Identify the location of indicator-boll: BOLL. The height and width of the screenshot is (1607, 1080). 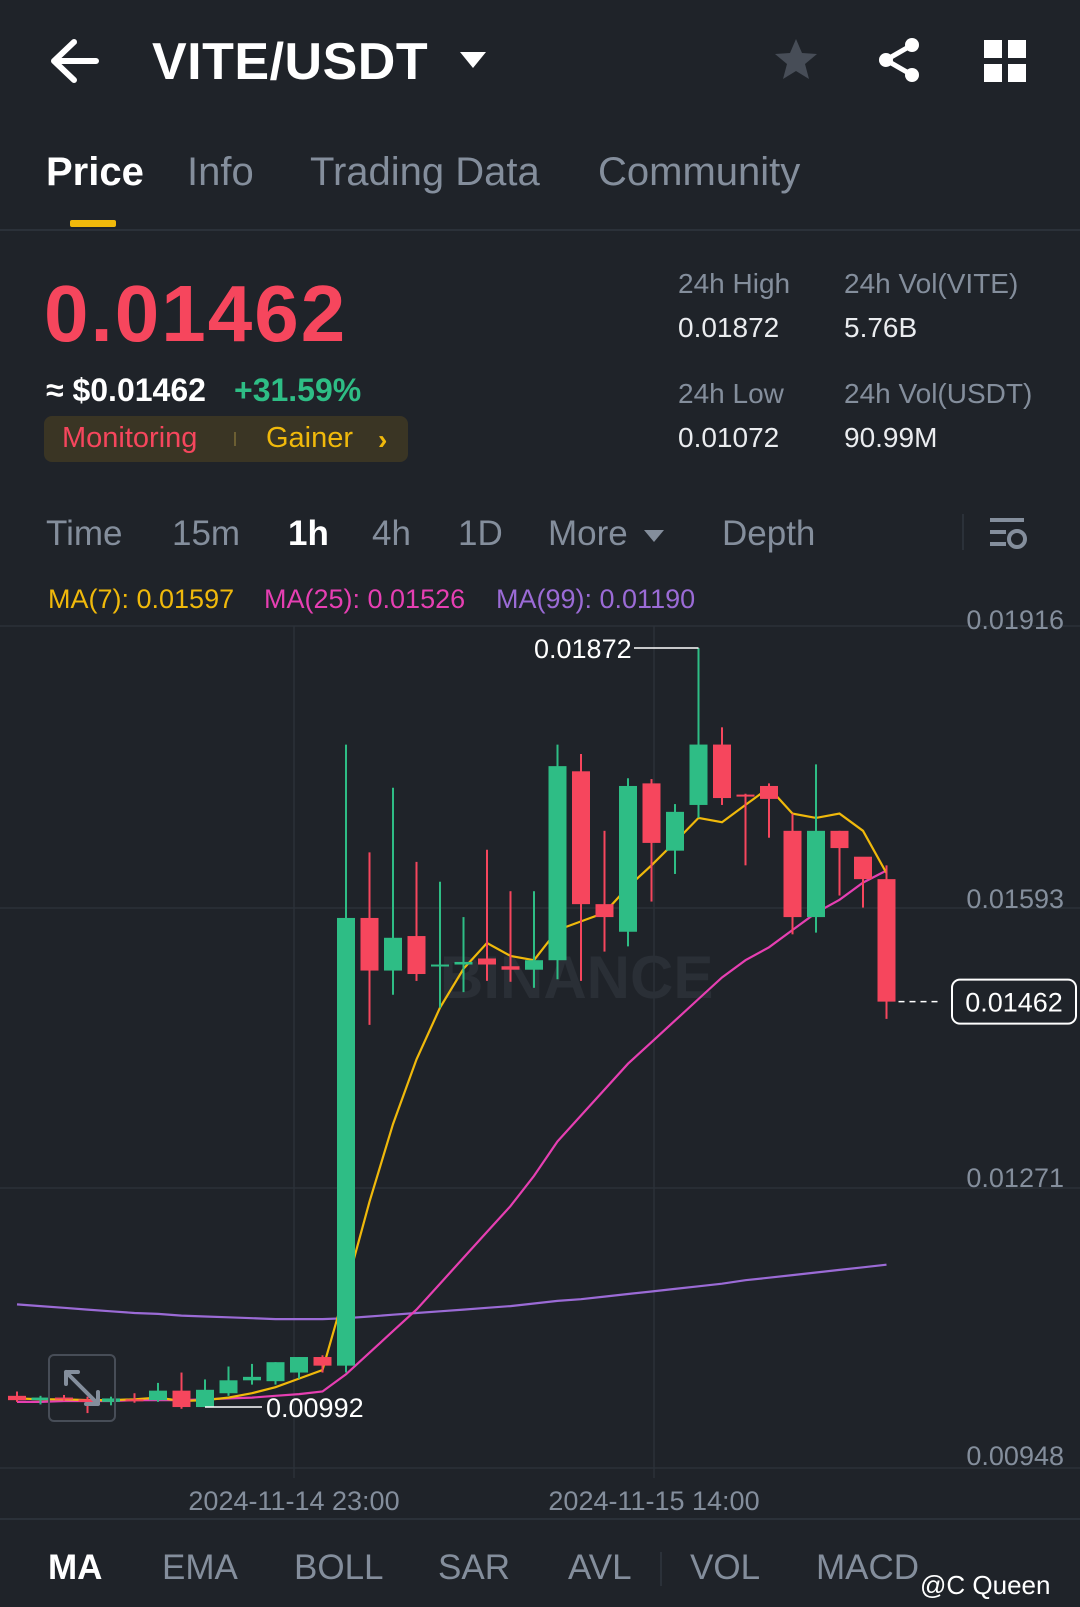
(339, 1568).